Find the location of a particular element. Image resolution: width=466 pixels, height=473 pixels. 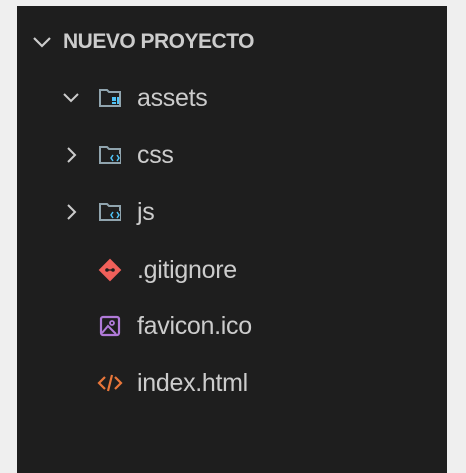

tree-item-favicon: favicon.ico is located at coordinates (156, 326).